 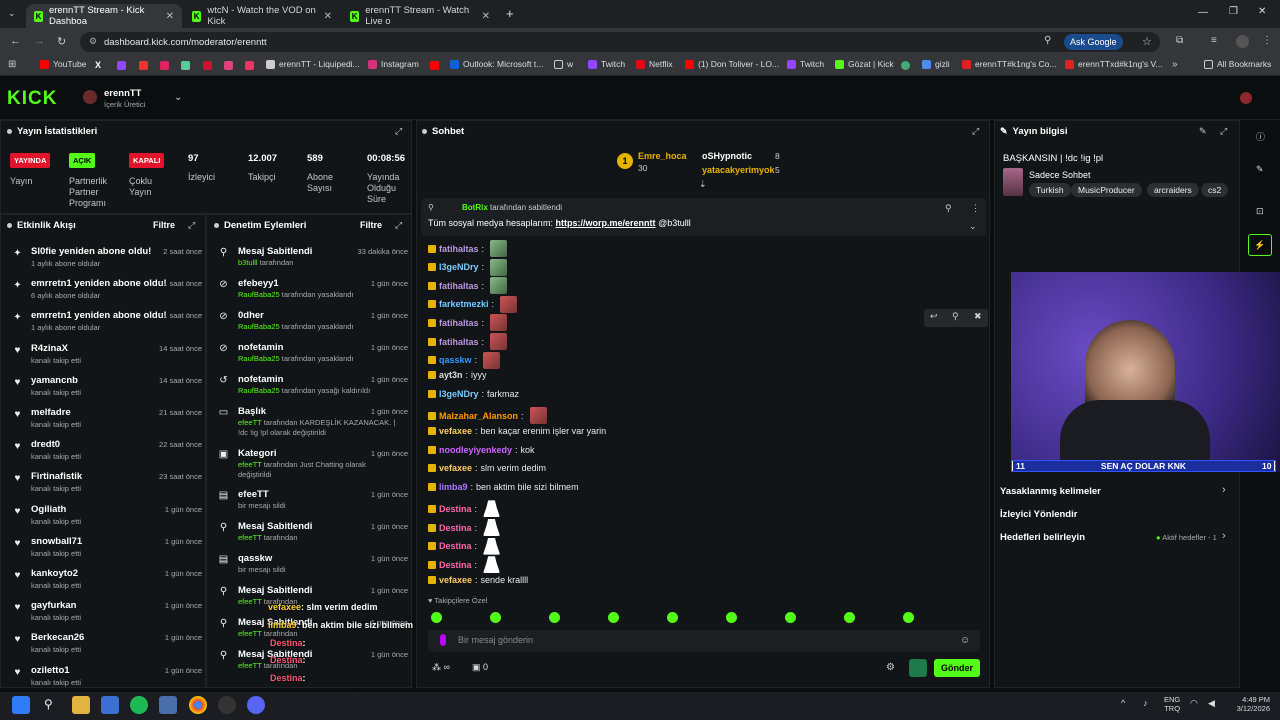 What do you see at coordinates (1173, 190) in the screenshot?
I see `tag: arcraiders` at bounding box center [1173, 190].